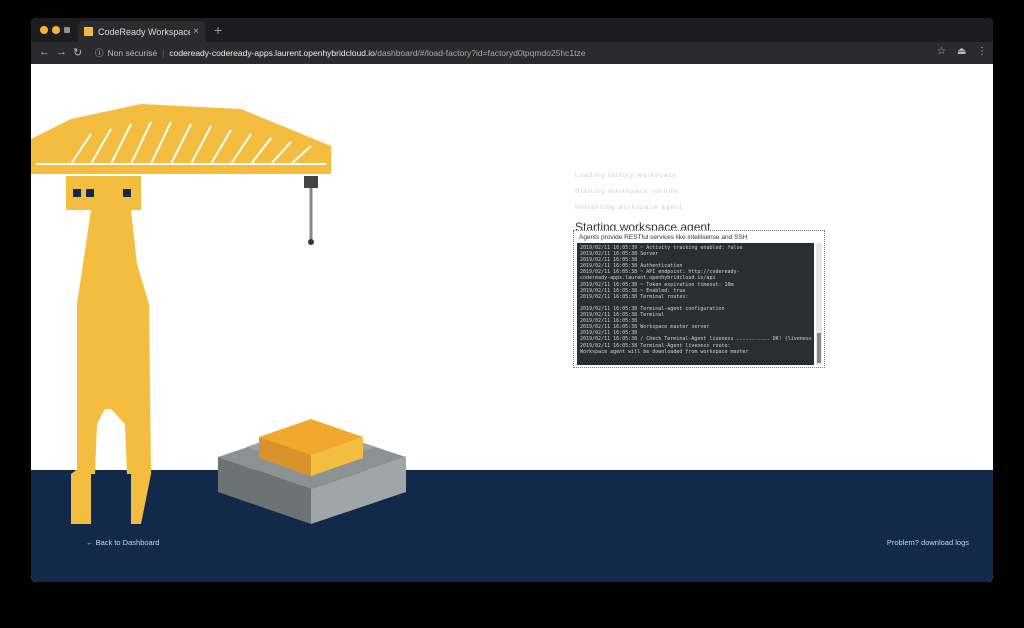 The image size is (1024, 628). What do you see at coordinates (311, 182) in the screenshot?
I see `crane-trolley` at bounding box center [311, 182].